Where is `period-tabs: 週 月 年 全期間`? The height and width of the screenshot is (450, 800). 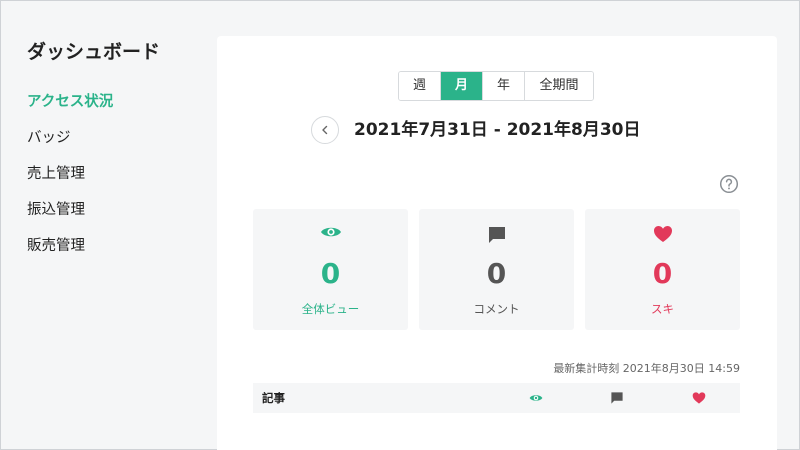 period-tabs: 週 月 年 全期間 is located at coordinates (496, 86).